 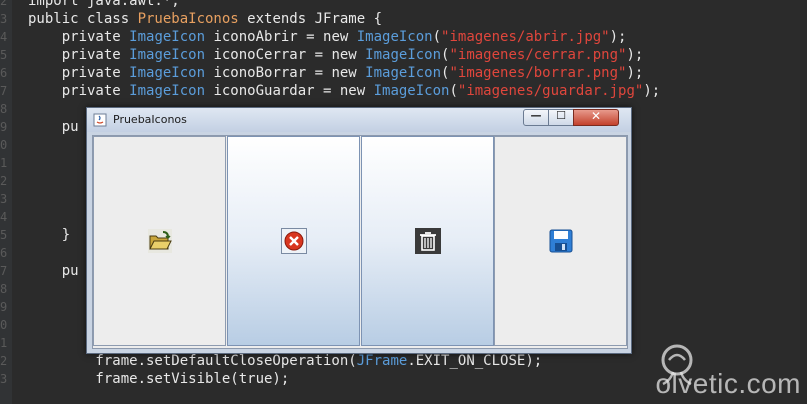 I want to click on code-token: frame.setVisible(true);, so click(x=159, y=379).